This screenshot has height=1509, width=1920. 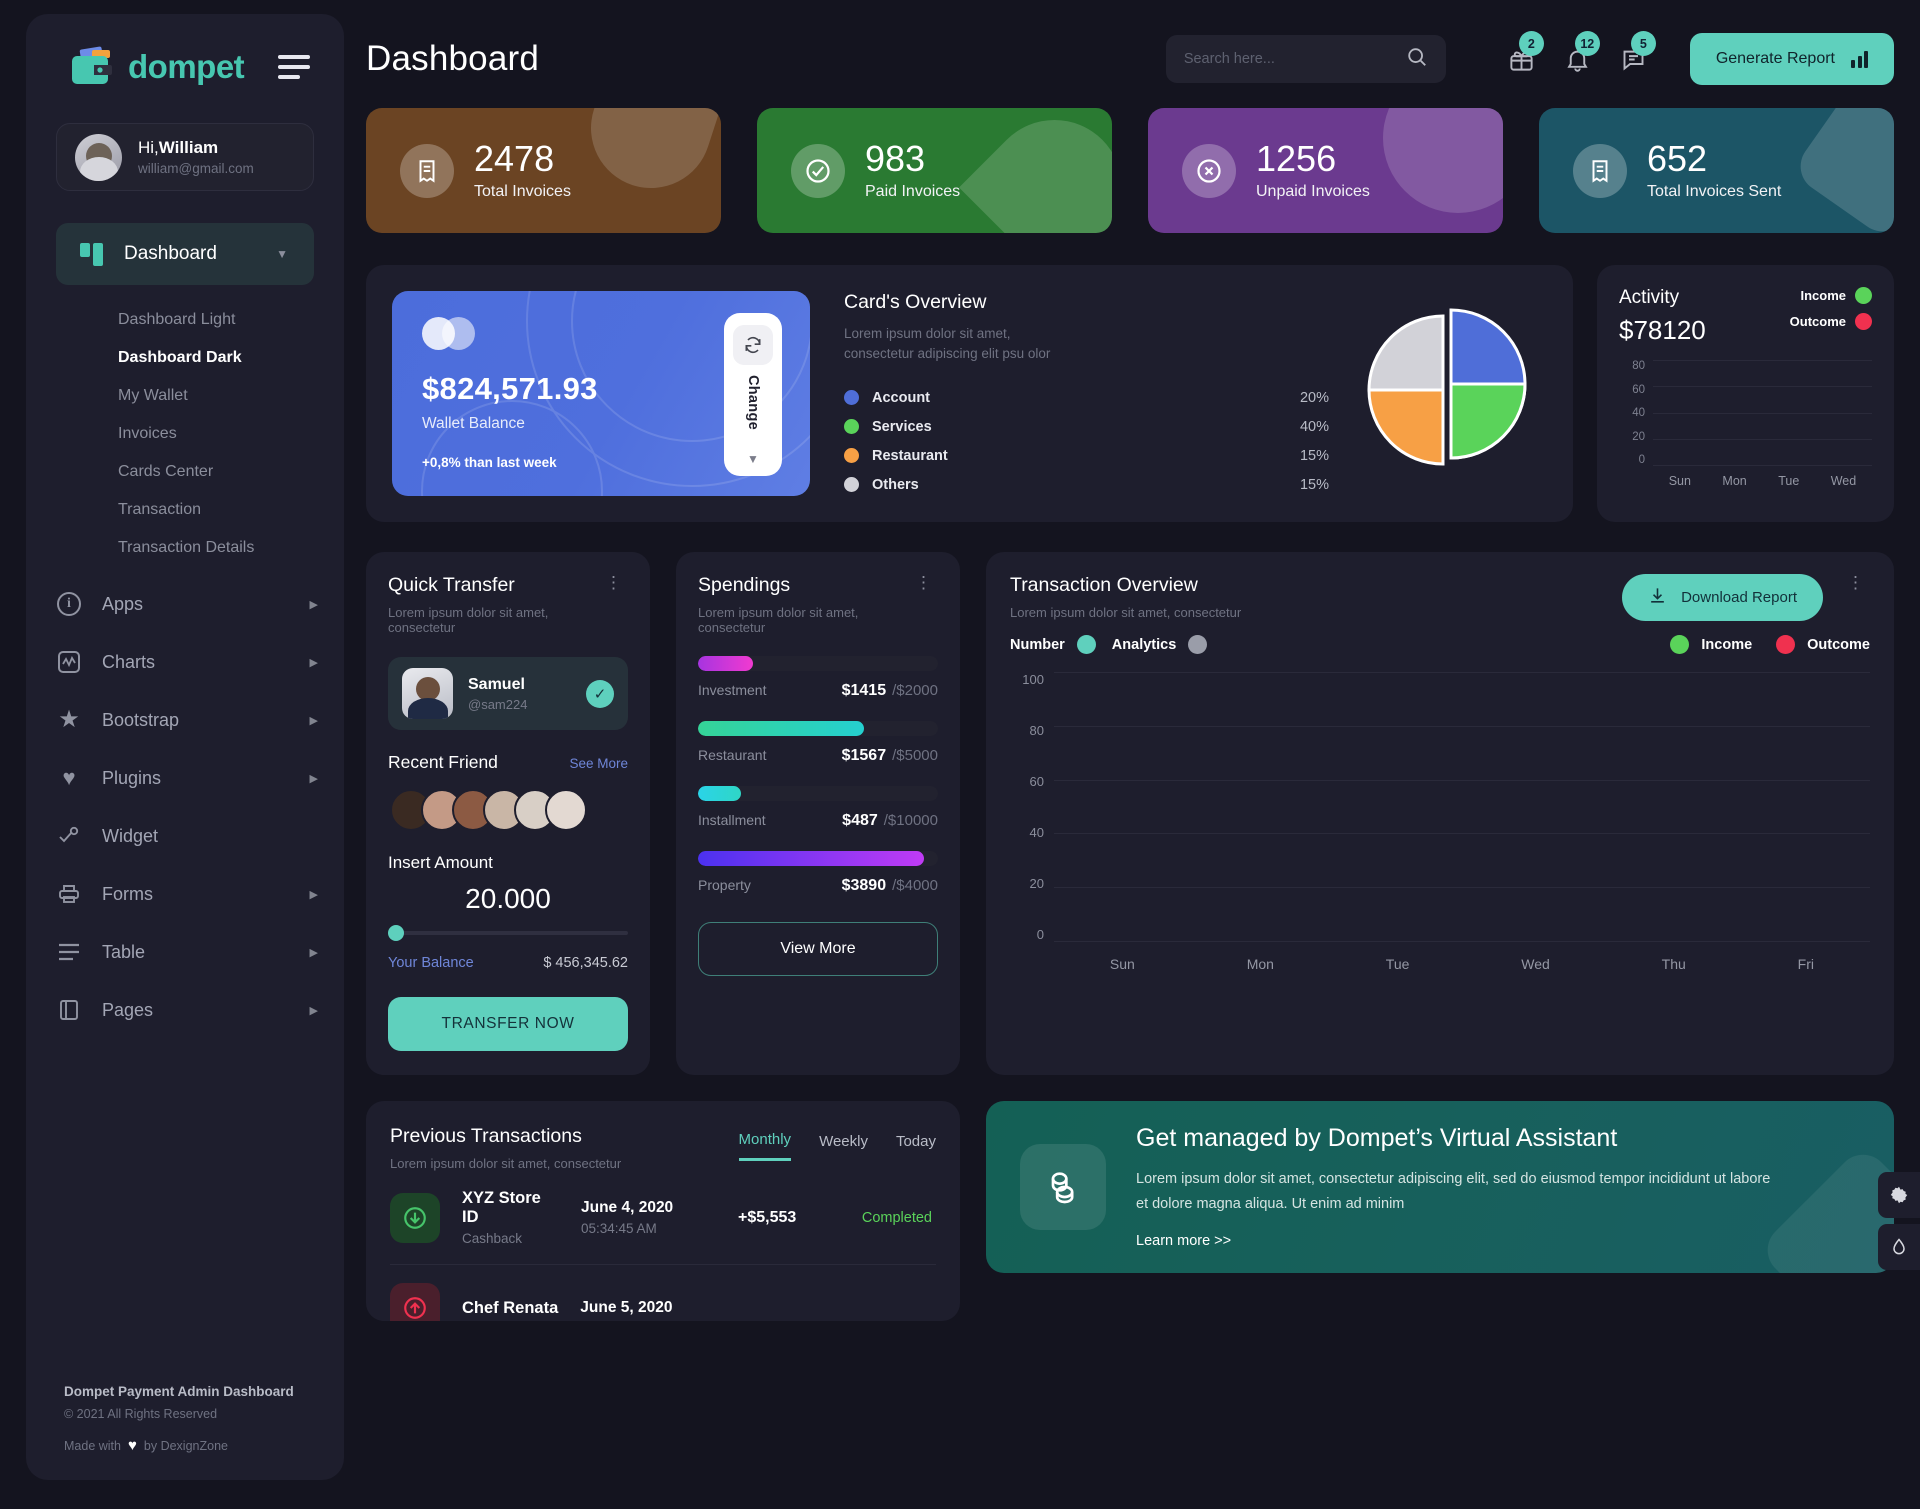 What do you see at coordinates (1714, 191) in the screenshot?
I see `stat-label: Total Invoices Sent` at bounding box center [1714, 191].